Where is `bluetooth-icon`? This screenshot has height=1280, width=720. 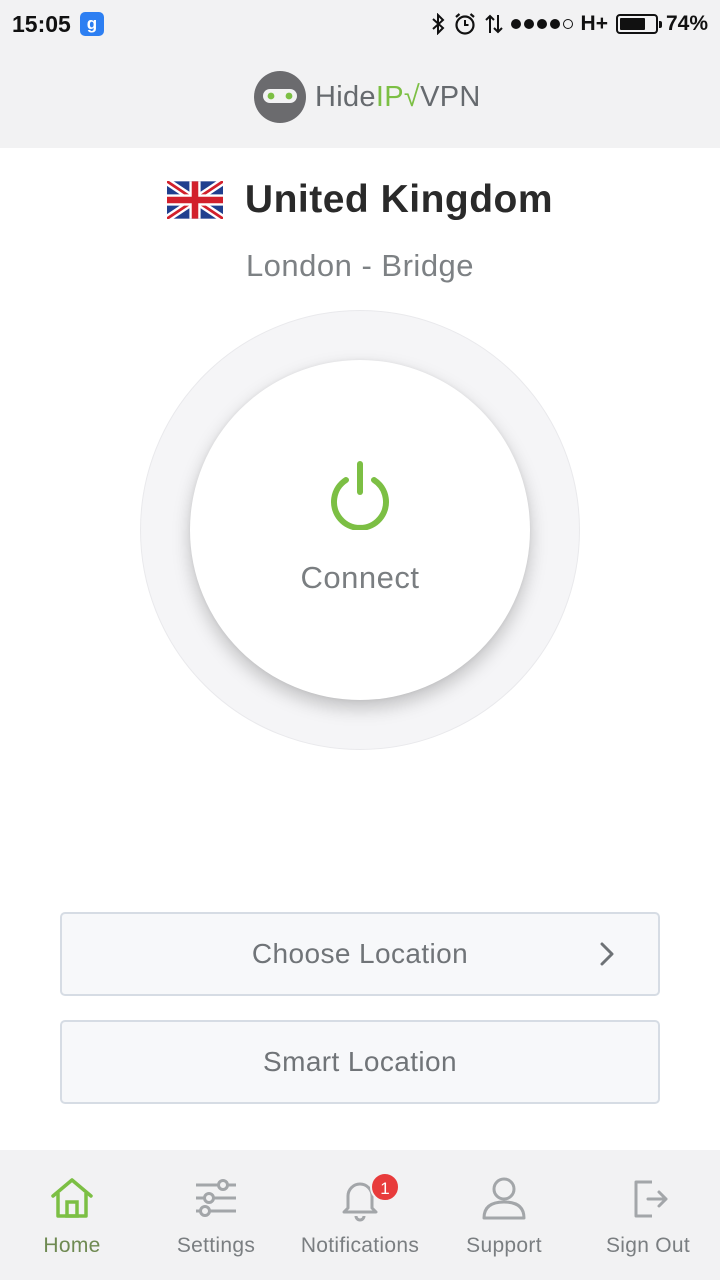 bluetooth-icon is located at coordinates (438, 24).